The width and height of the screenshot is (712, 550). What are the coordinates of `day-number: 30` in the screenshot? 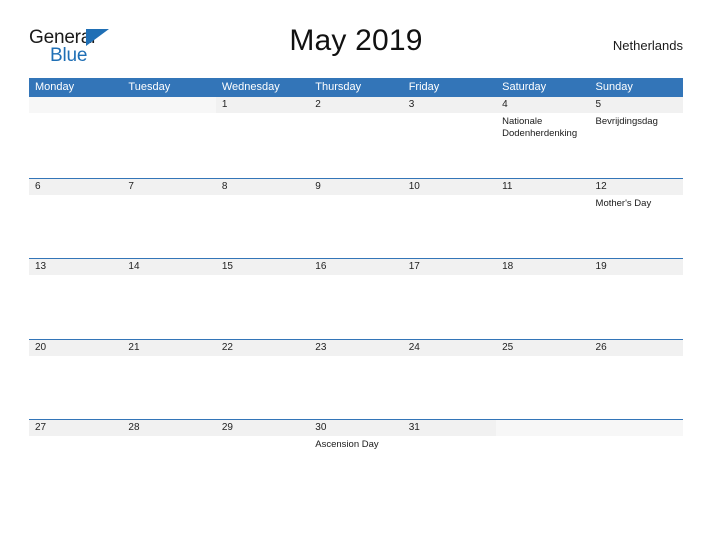 It's located at (355, 428).